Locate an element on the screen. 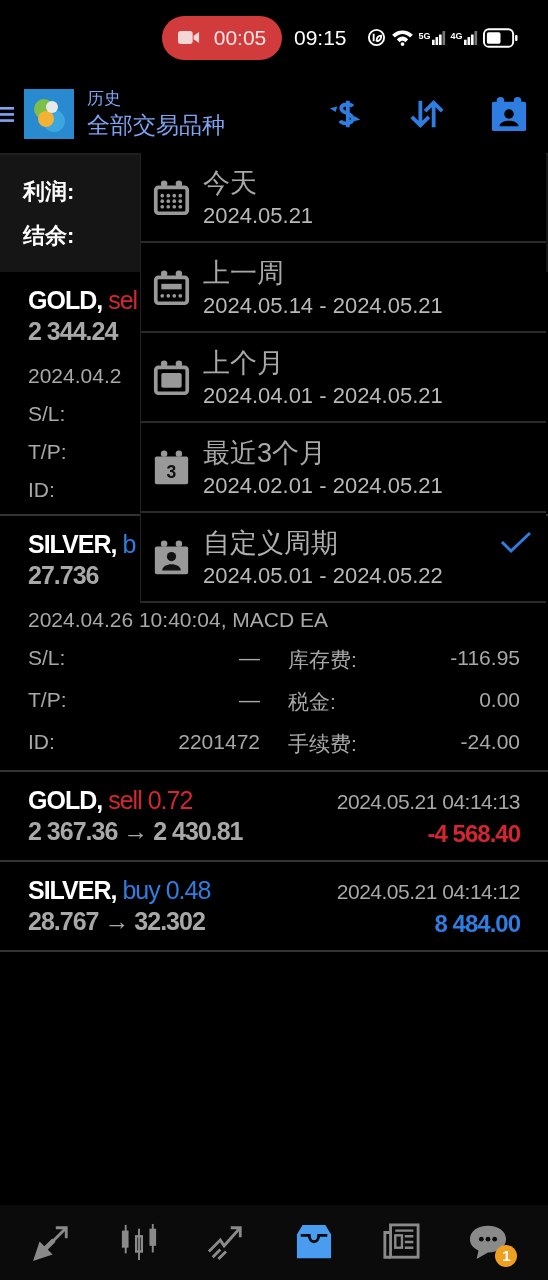  notification-badge: 1 is located at coordinates (506, 1255).